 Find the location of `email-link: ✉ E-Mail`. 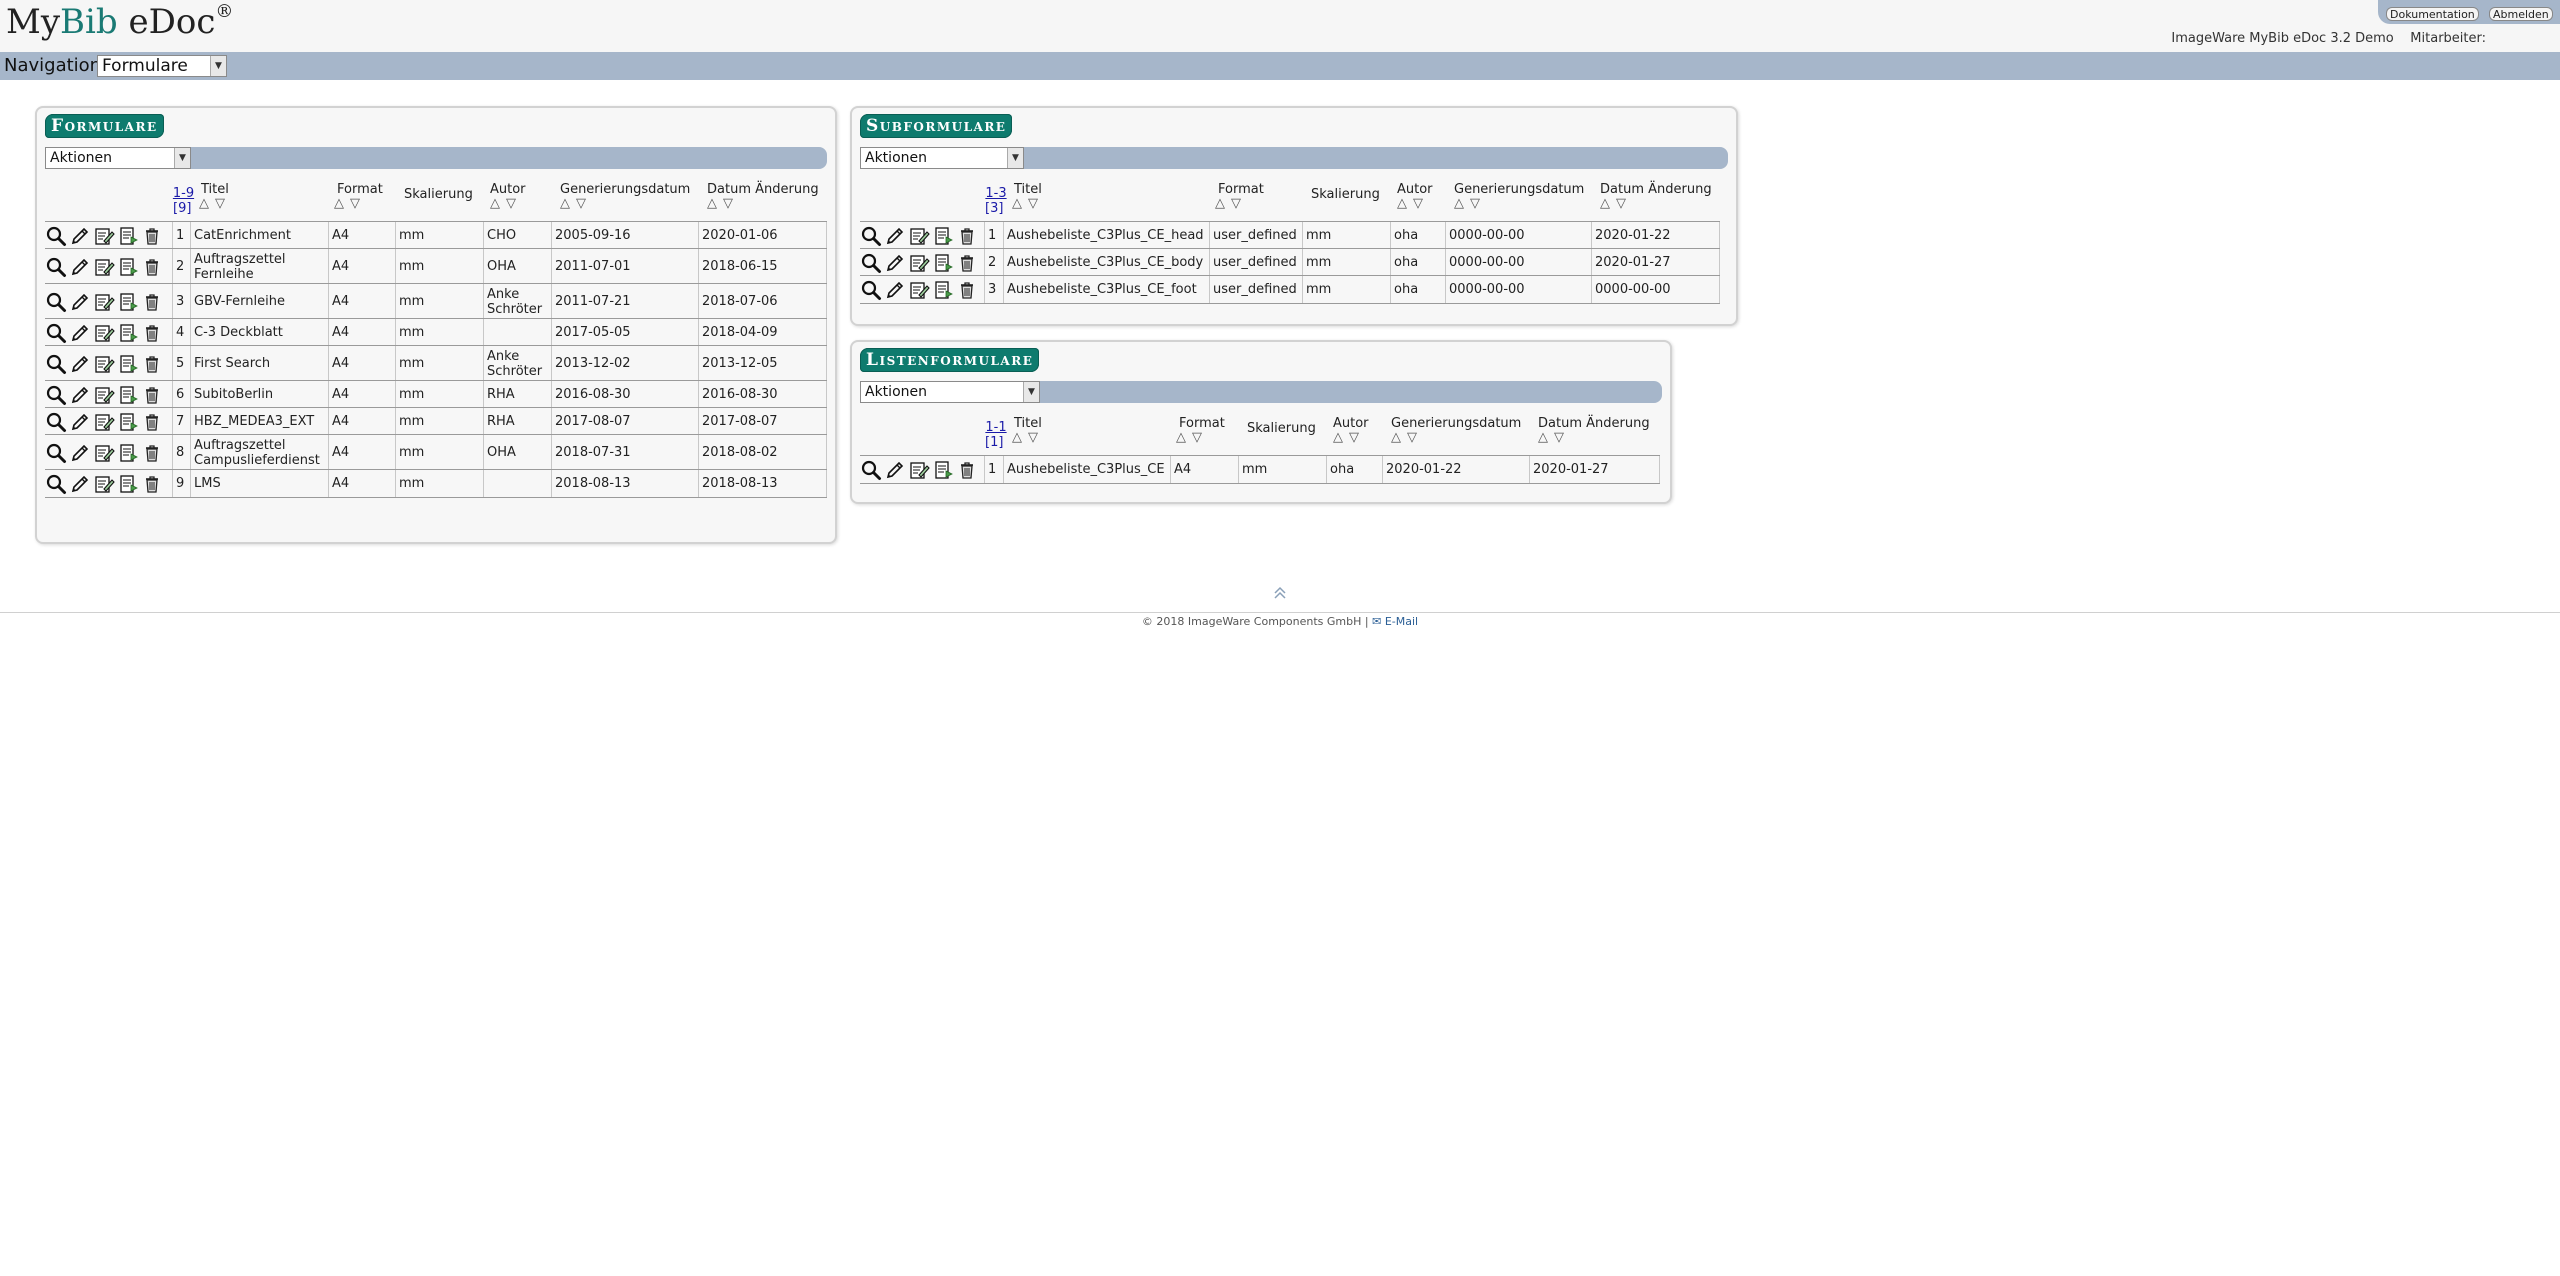

email-link: ✉ E-Mail is located at coordinates (1395, 621).